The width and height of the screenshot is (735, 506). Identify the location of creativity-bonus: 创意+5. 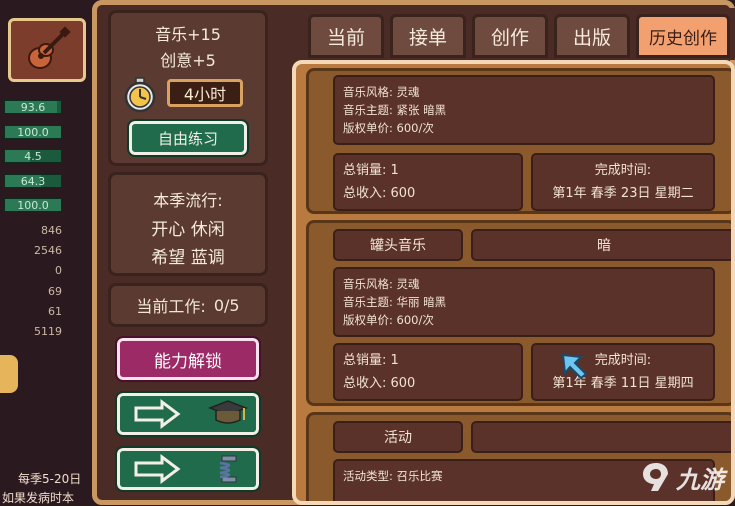
(188, 60).